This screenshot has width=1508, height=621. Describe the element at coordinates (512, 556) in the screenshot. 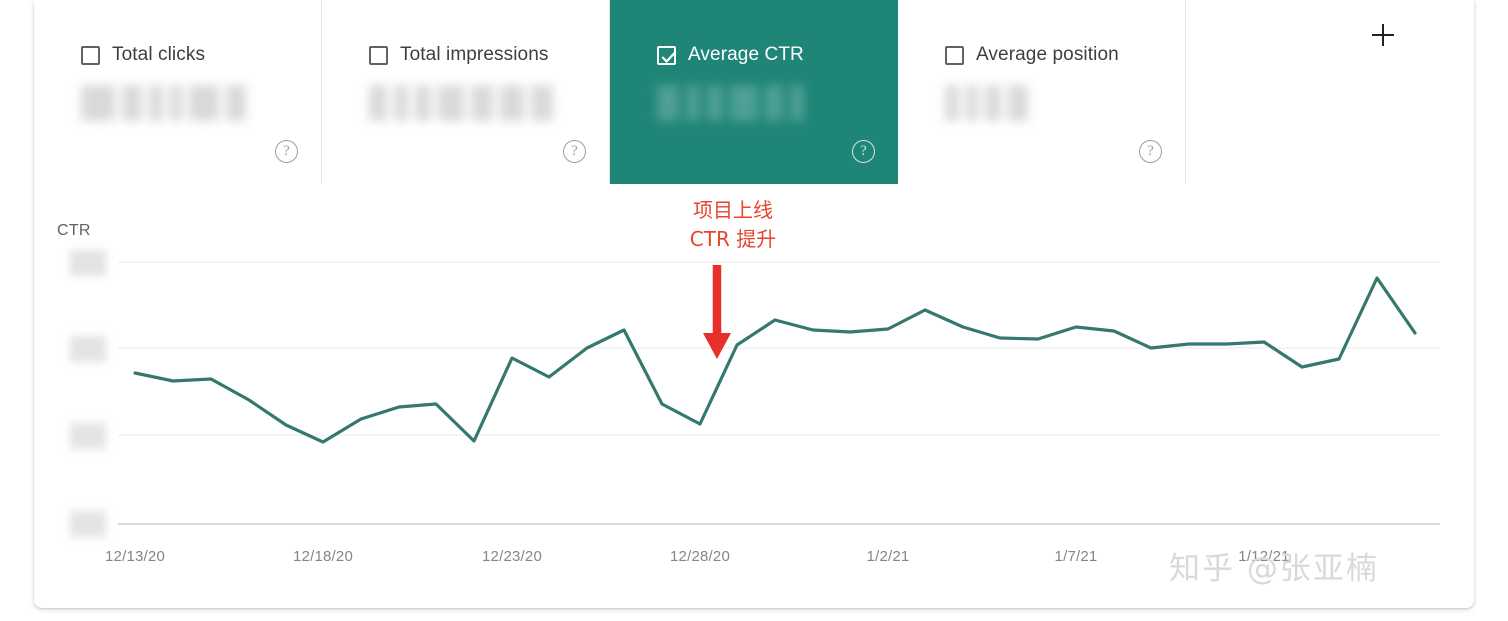

I see `x-axis-tick-label: 12/23/20` at that location.